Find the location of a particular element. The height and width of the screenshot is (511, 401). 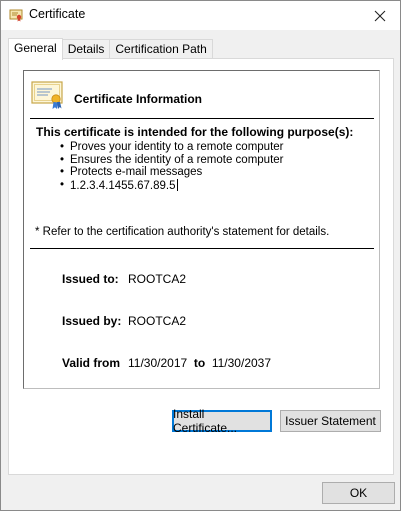

certificate-information-heading: Certificate Information is located at coordinates (138, 99).